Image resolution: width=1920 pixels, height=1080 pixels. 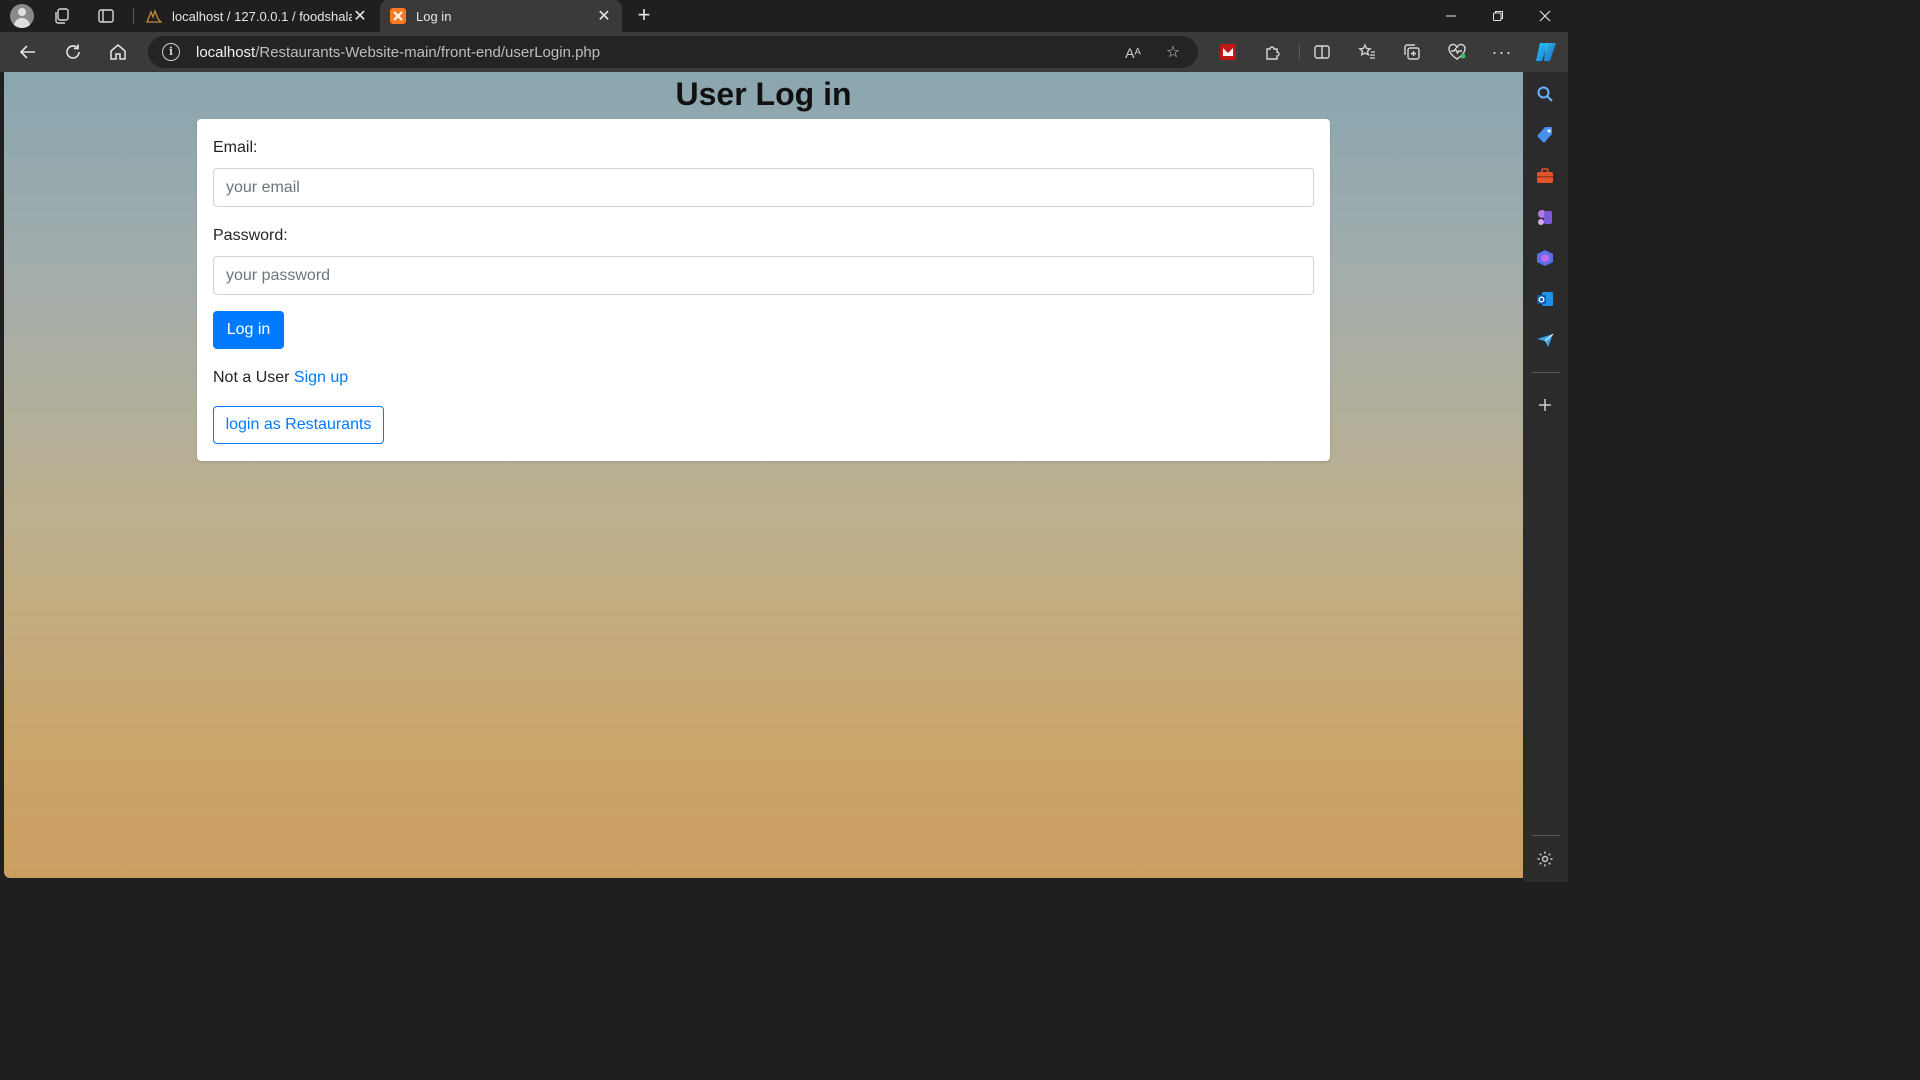 What do you see at coordinates (154, 16) in the screenshot?
I see `phpmyadmin-icon` at bounding box center [154, 16].